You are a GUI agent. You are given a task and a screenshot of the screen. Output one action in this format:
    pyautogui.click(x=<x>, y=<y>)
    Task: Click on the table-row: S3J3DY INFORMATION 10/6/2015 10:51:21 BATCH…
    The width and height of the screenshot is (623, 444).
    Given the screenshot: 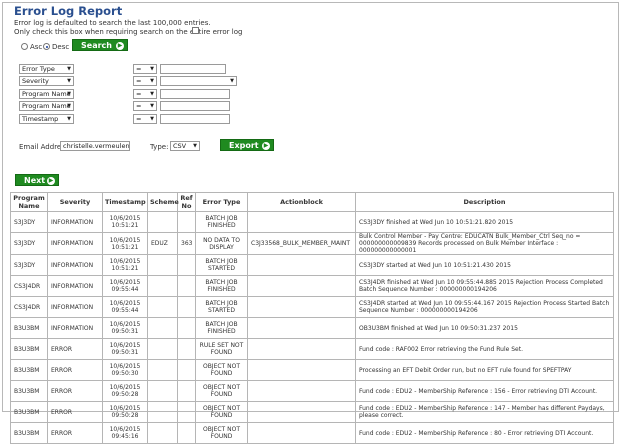 What is the action you would take?
    pyautogui.click(x=312, y=222)
    